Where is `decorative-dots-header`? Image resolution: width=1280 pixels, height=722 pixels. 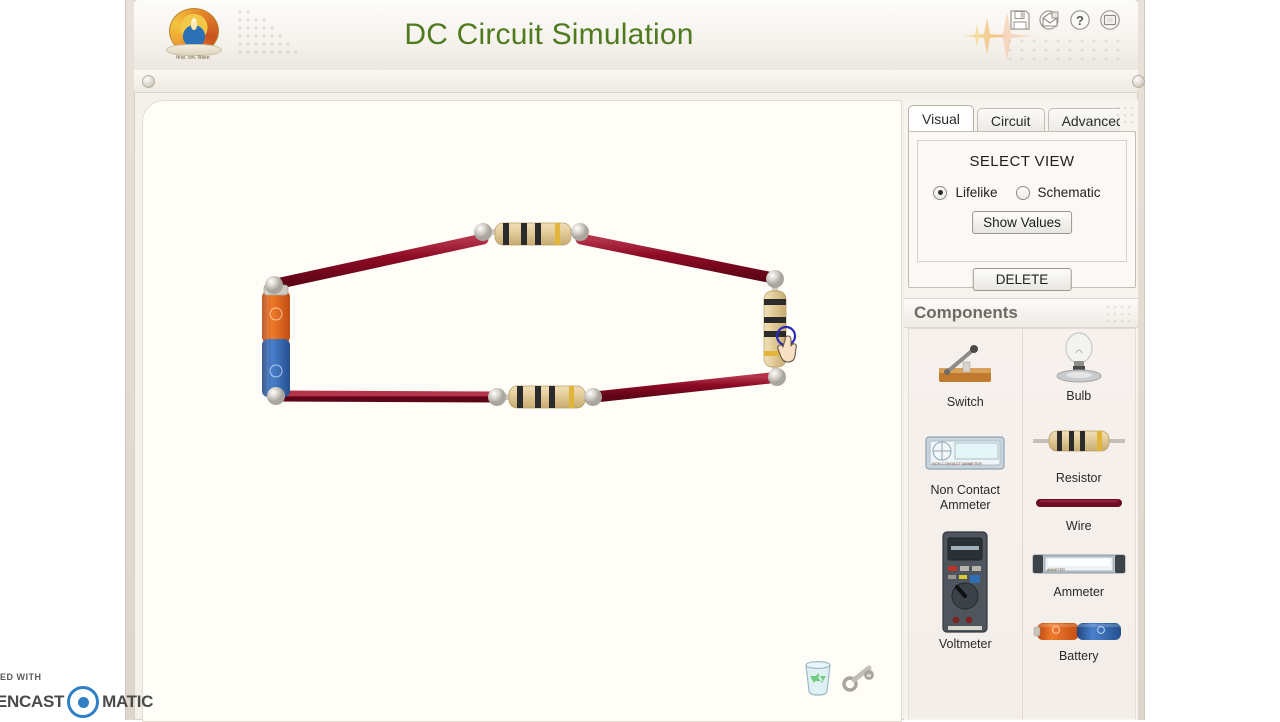 decorative-dots-header is located at coordinates (1064, 50).